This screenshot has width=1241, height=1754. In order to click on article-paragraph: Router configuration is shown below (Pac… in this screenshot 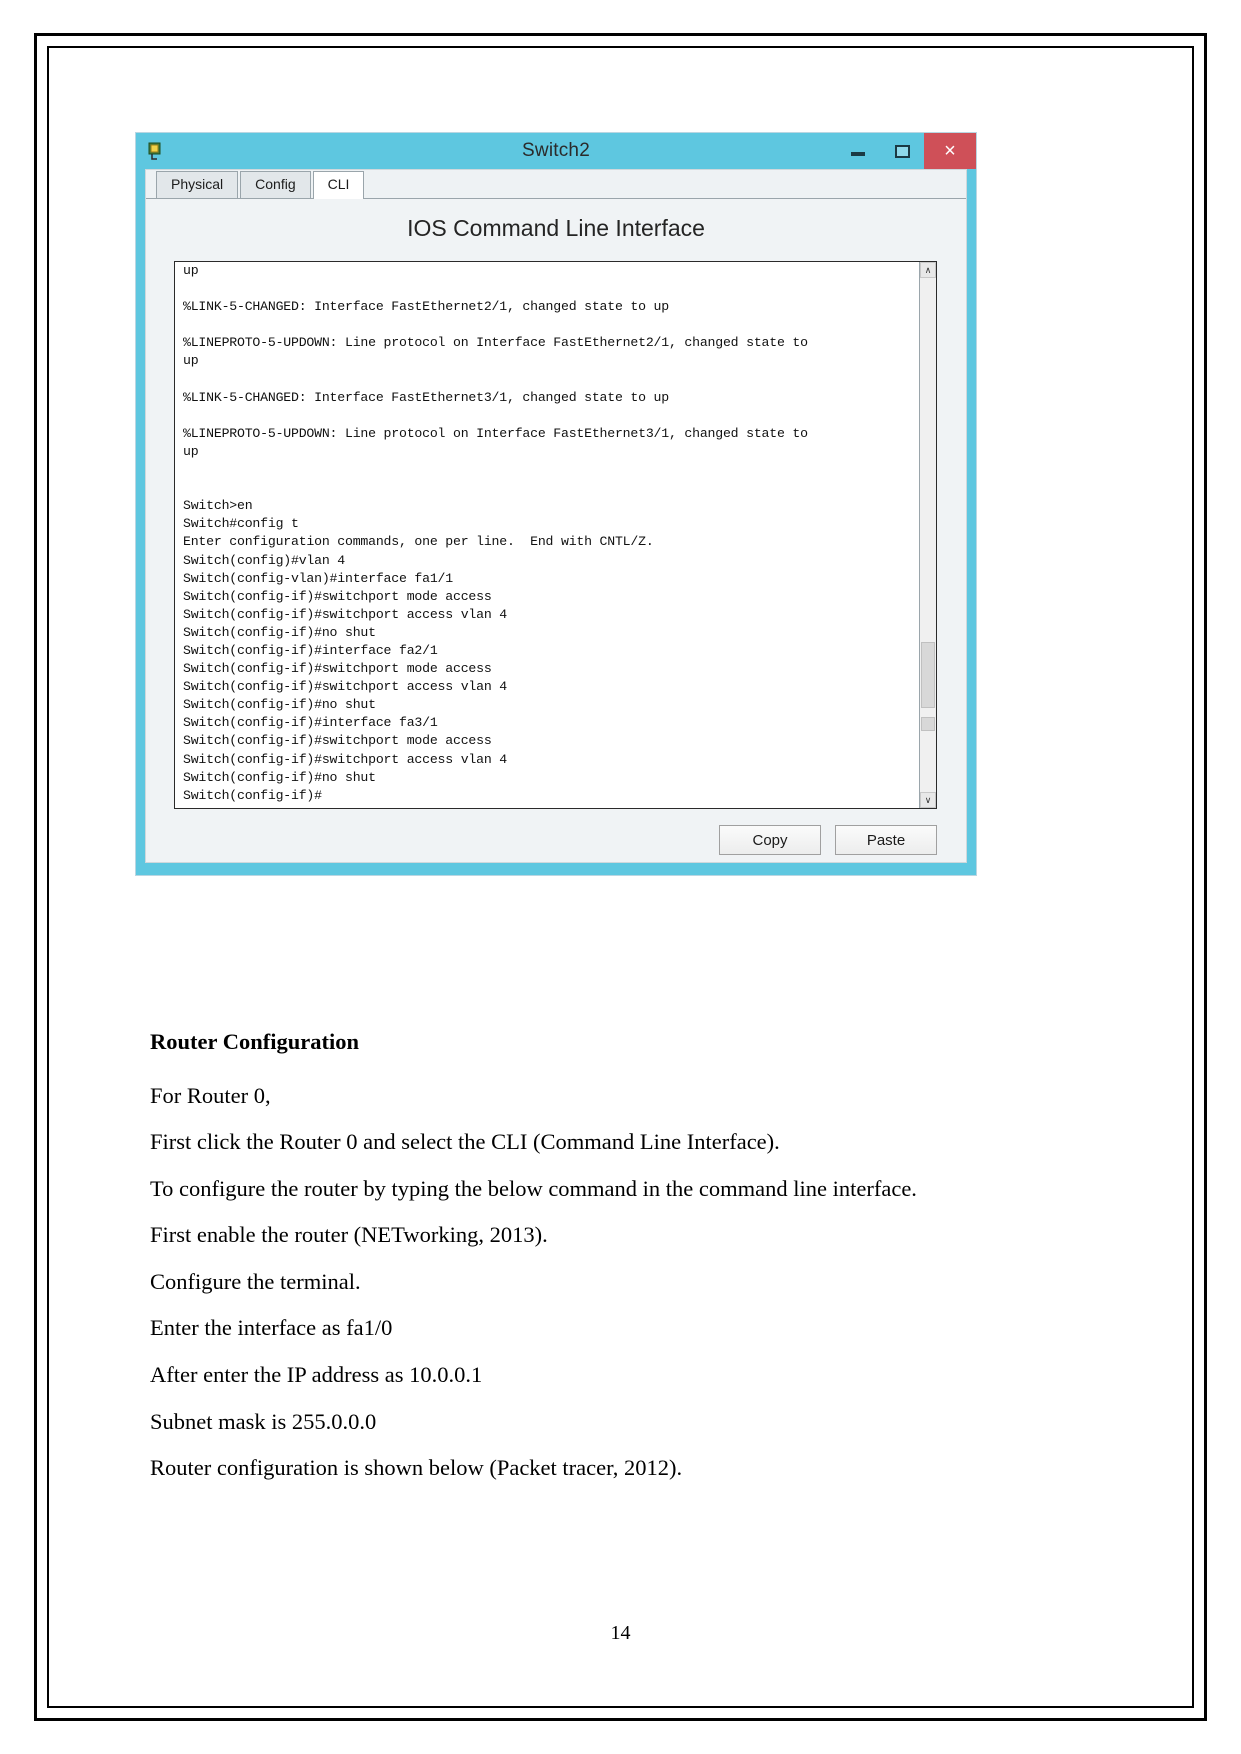, I will do `click(416, 1468)`.